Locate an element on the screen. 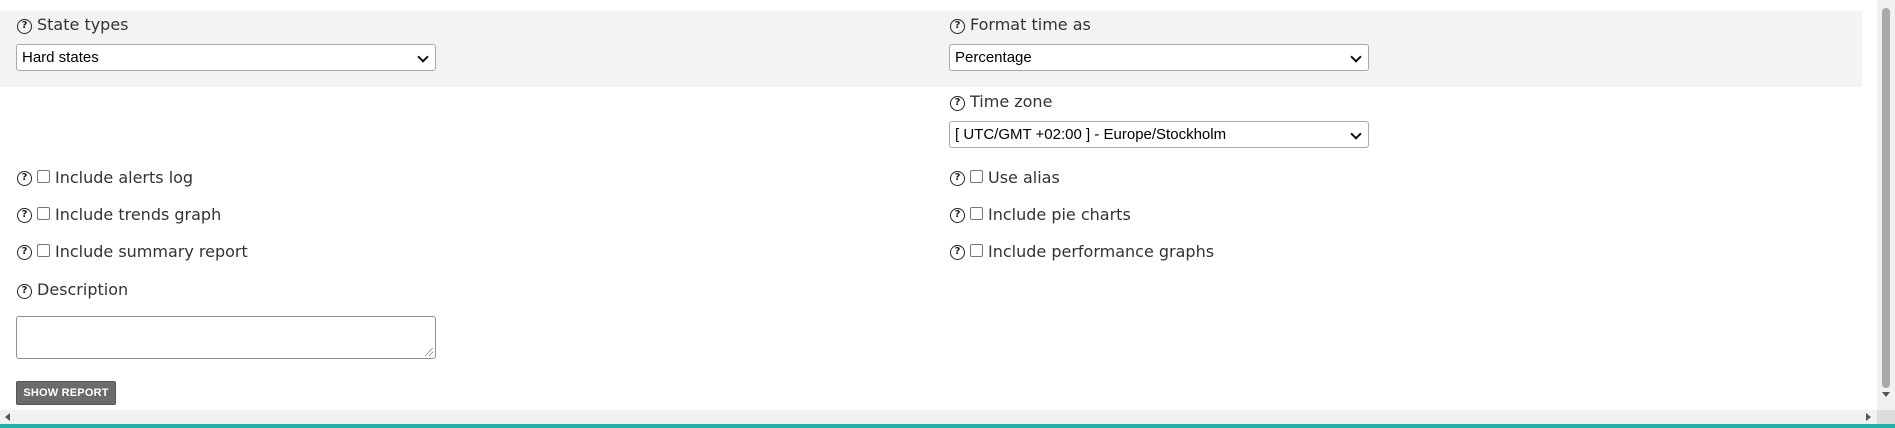  use-alias-label: Use alias is located at coordinates (1024, 177).